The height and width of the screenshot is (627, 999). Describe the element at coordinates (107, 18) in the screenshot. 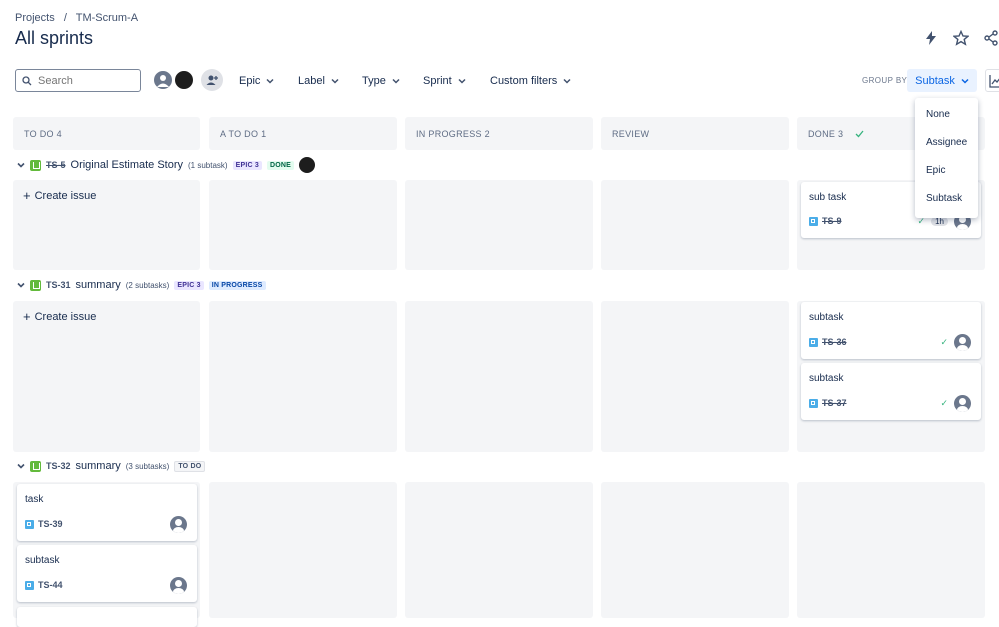

I see `breadcrumb-project: TM-Scrum-A` at that location.